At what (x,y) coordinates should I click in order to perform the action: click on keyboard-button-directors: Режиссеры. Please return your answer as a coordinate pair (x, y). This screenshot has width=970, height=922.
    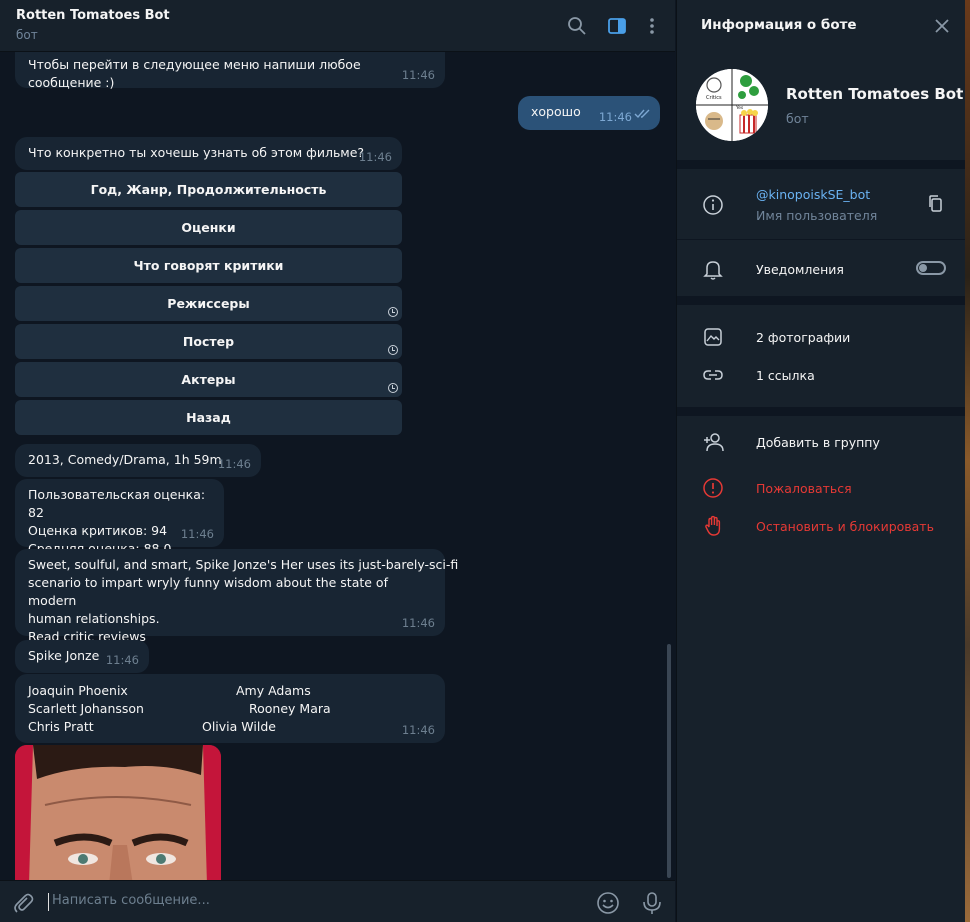
    Looking at the image, I should click on (208, 303).